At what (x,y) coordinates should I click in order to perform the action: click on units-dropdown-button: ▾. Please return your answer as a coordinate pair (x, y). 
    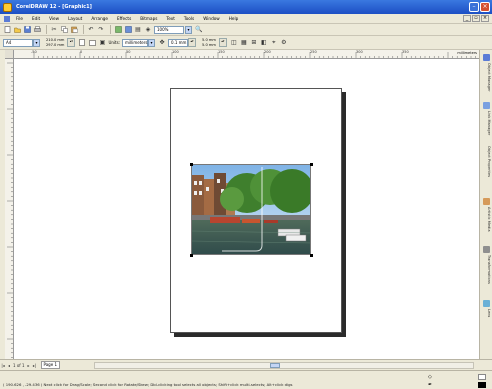
    Looking at the image, I should click on (152, 42).